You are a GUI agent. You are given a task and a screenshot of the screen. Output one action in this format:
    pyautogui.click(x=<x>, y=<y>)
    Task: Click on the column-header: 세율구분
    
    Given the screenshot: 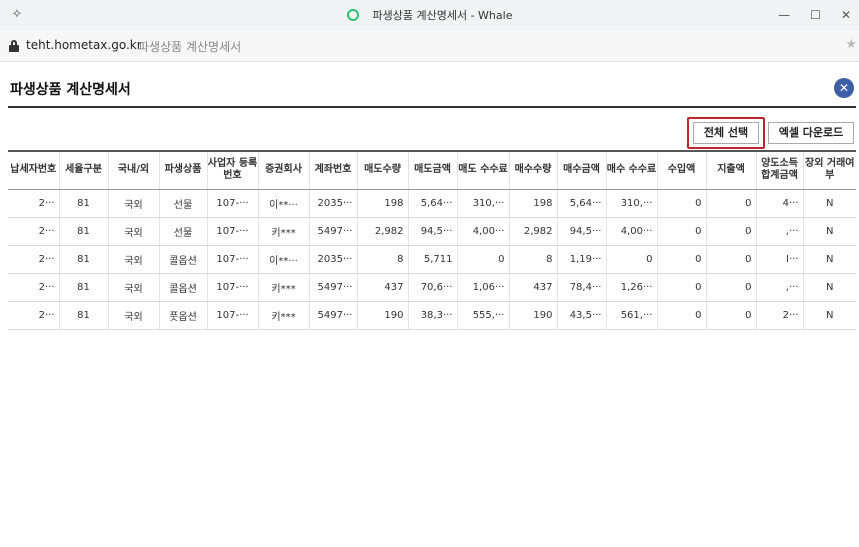 What is the action you would take?
    pyautogui.click(x=83, y=170)
    